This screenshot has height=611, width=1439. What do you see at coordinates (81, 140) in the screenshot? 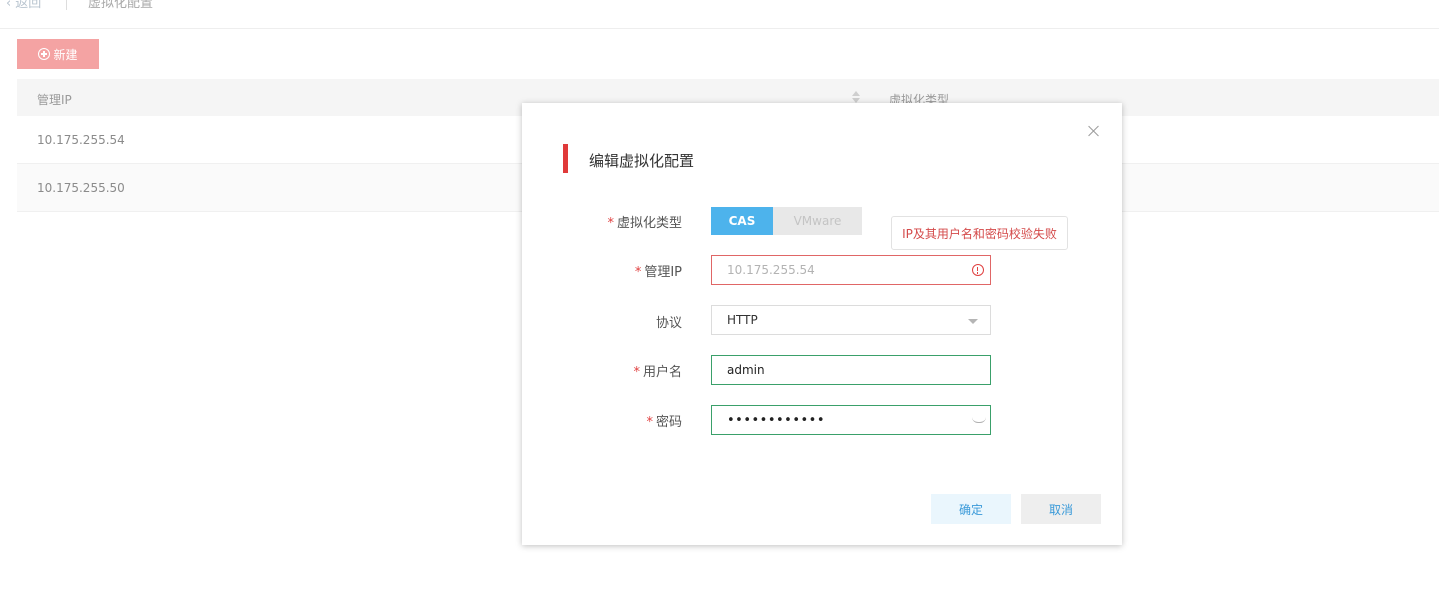
I see `table-cell-ip: 10.175.255.54` at bounding box center [81, 140].